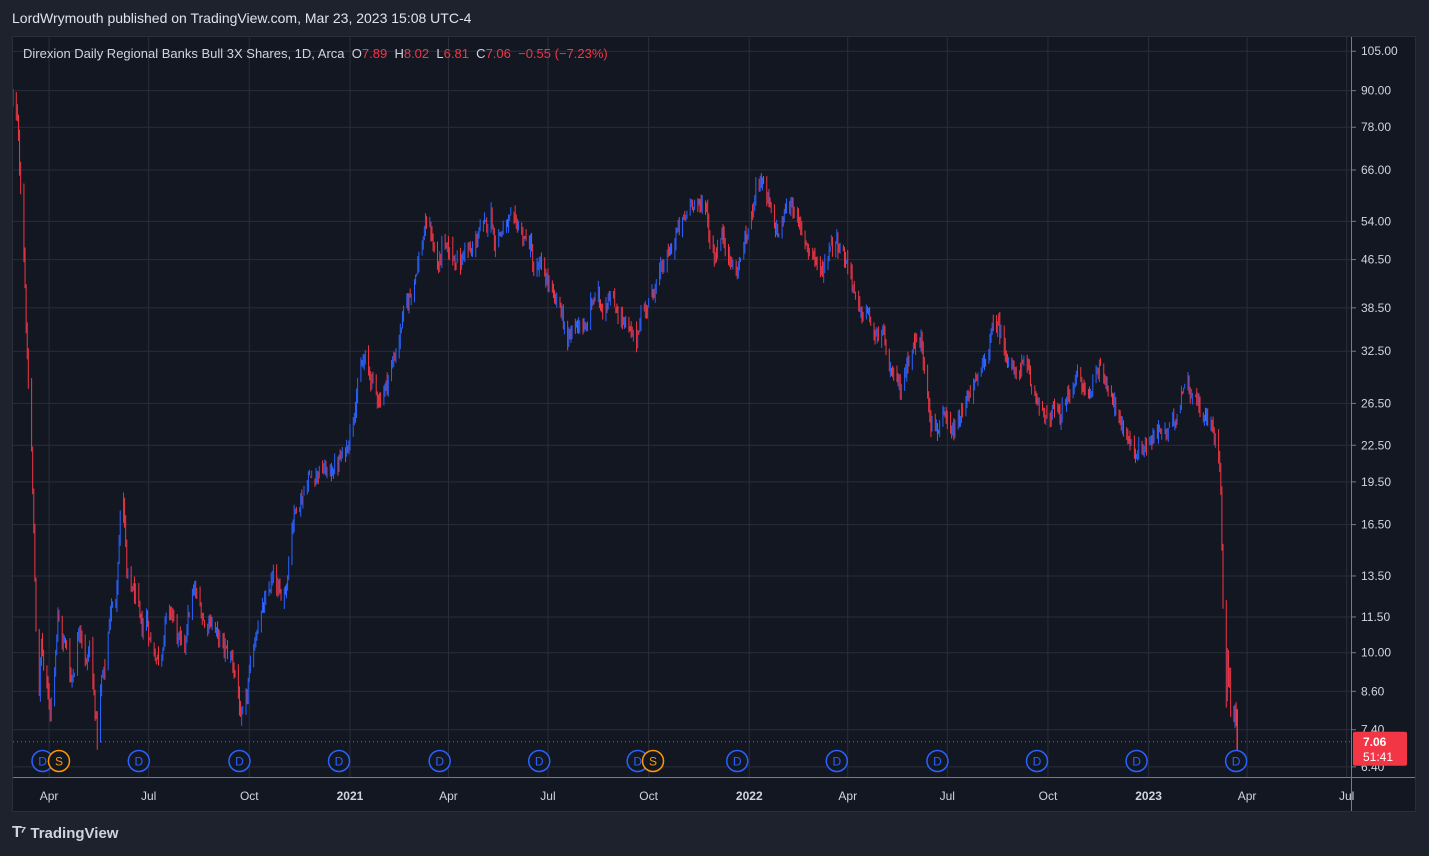 Image resolution: width=1429 pixels, height=856 pixels. What do you see at coordinates (1376, 260) in the screenshot?
I see `y-tick-label: 46.50` at bounding box center [1376, 260].